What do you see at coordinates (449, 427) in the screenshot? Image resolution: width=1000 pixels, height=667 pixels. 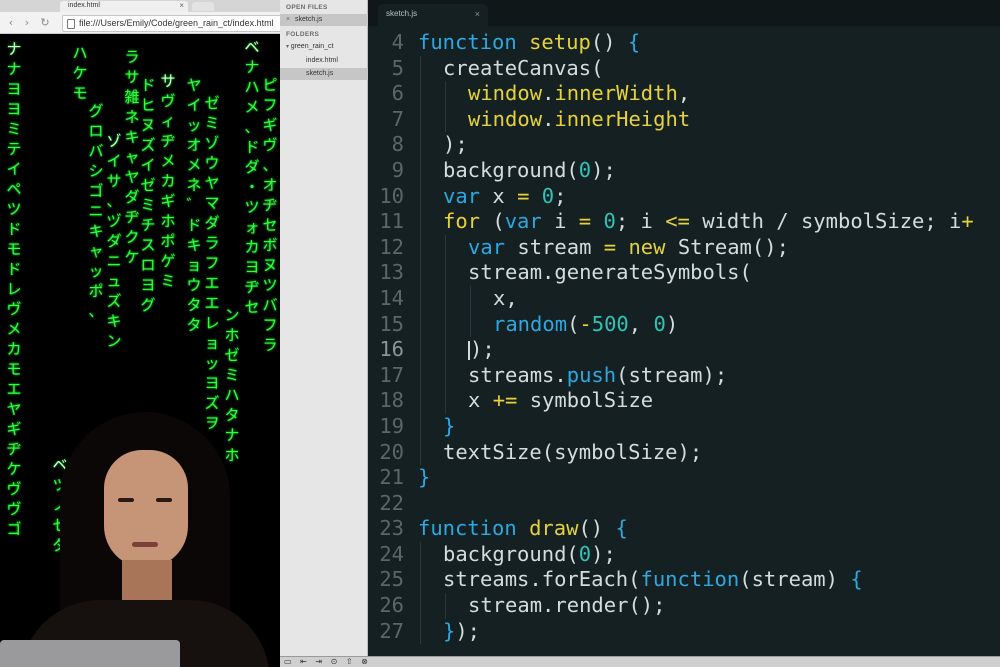 I see `code-text: }` at bounding box center [449, 427].